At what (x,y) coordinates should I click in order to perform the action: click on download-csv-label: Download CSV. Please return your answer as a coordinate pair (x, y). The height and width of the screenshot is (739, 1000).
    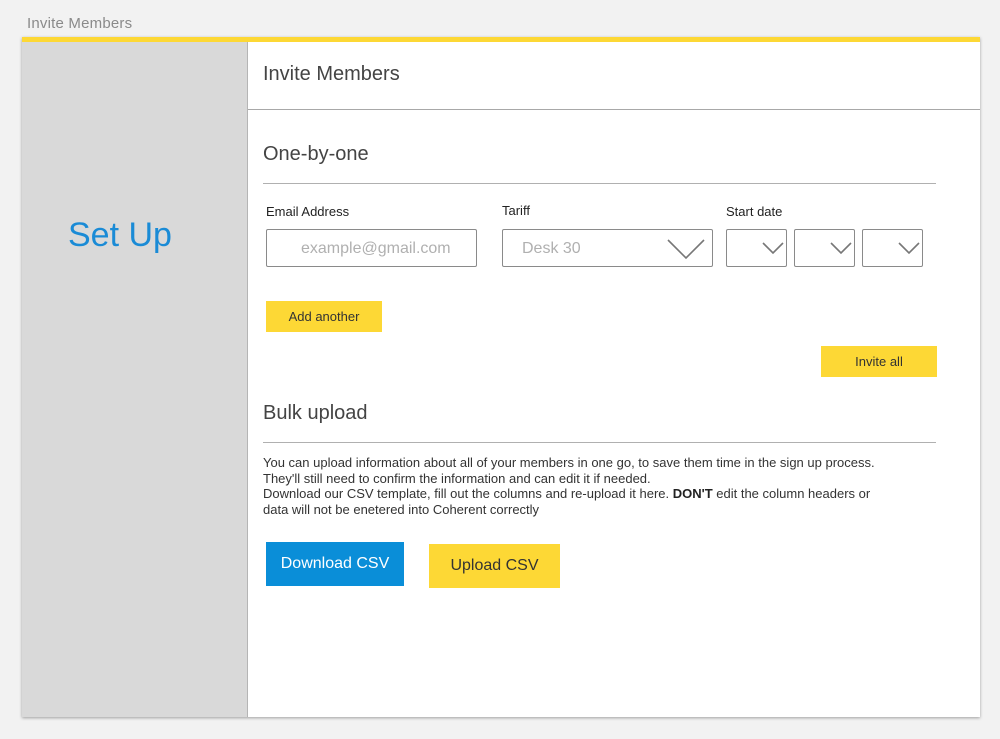
    Looking at the image, I should click on (335, 563).